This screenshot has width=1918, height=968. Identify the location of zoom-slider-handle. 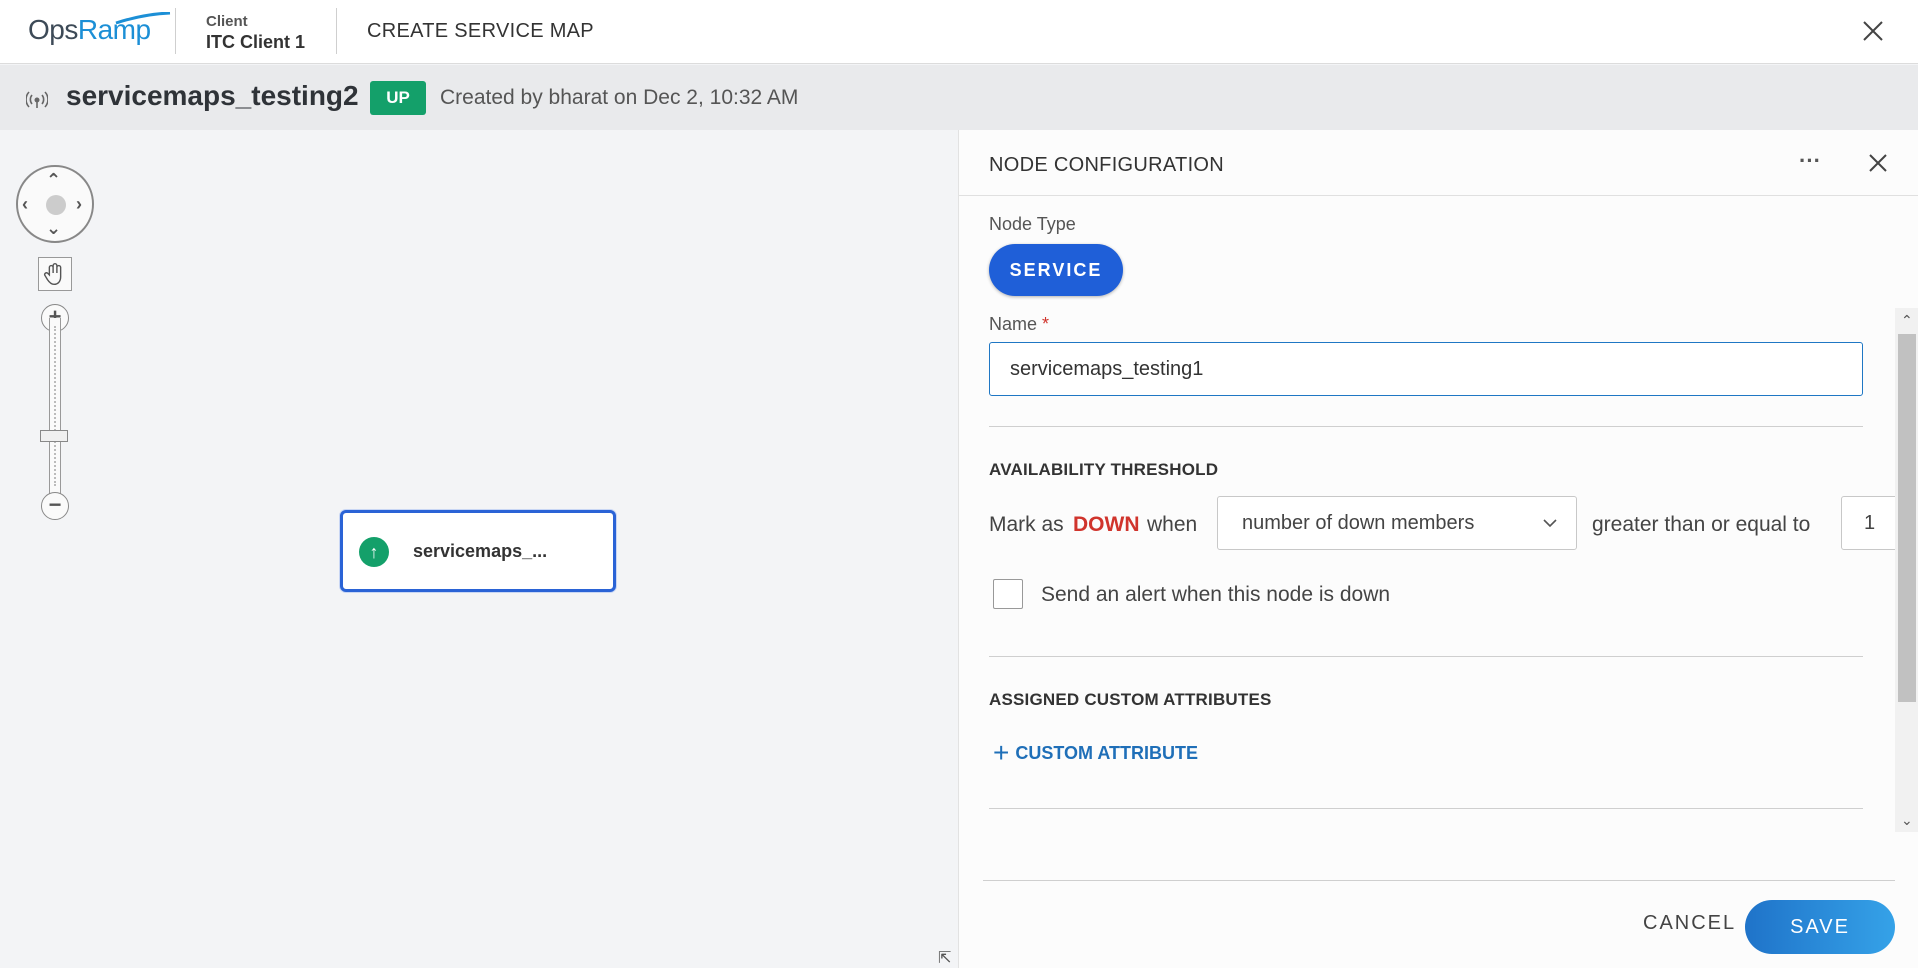
(54, 436).